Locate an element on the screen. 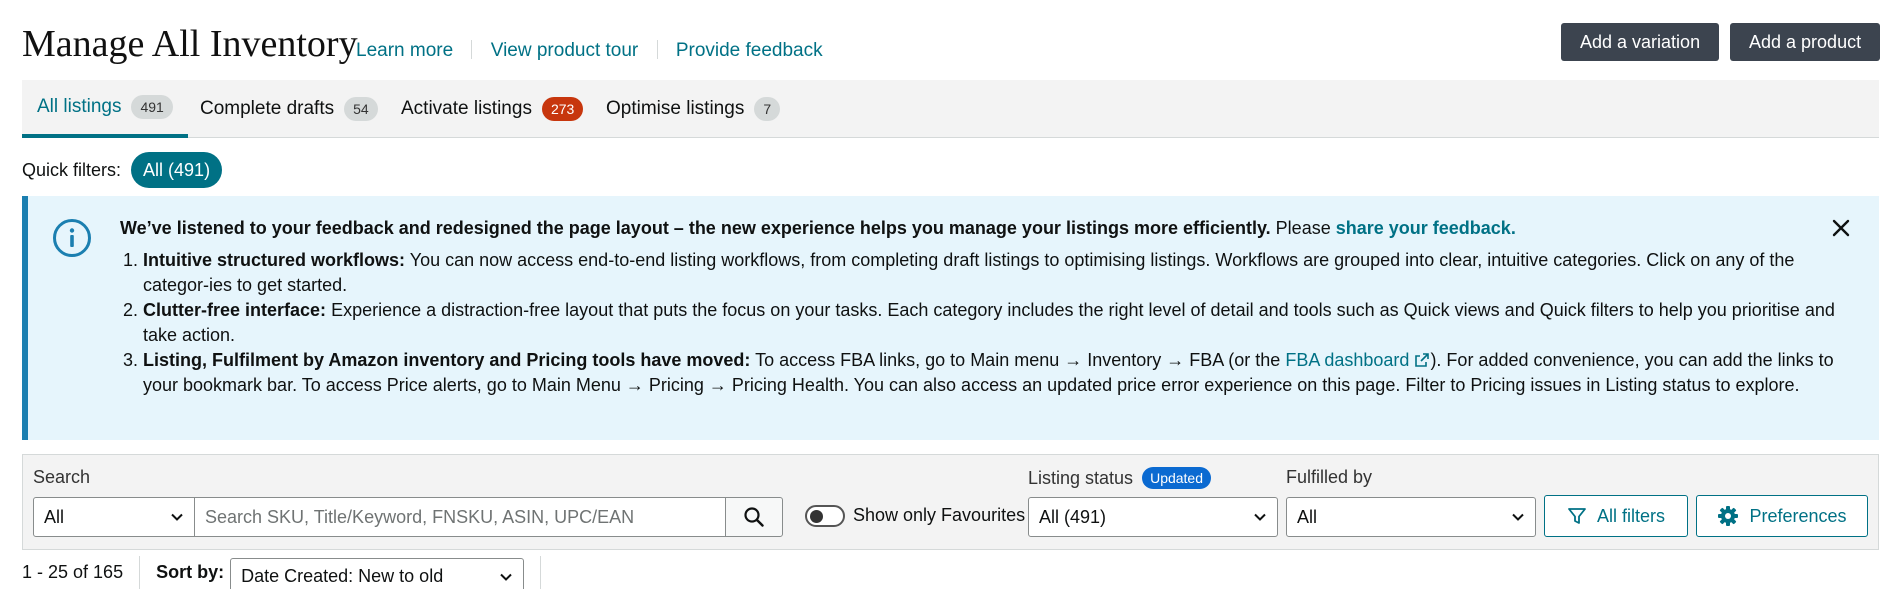 The height and width of the screenshot is (589, 1899). fba-dashboard-link: FBA dashboard is located at coordinates (1357, 360).